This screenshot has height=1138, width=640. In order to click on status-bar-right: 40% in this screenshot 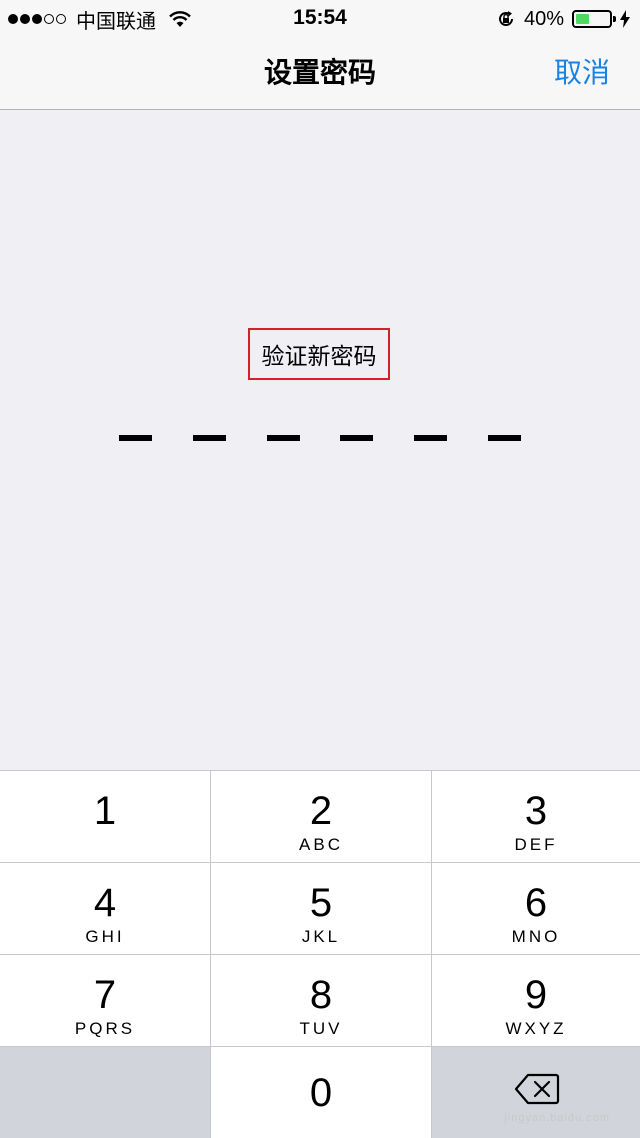, I will do `click(563, 19)`.